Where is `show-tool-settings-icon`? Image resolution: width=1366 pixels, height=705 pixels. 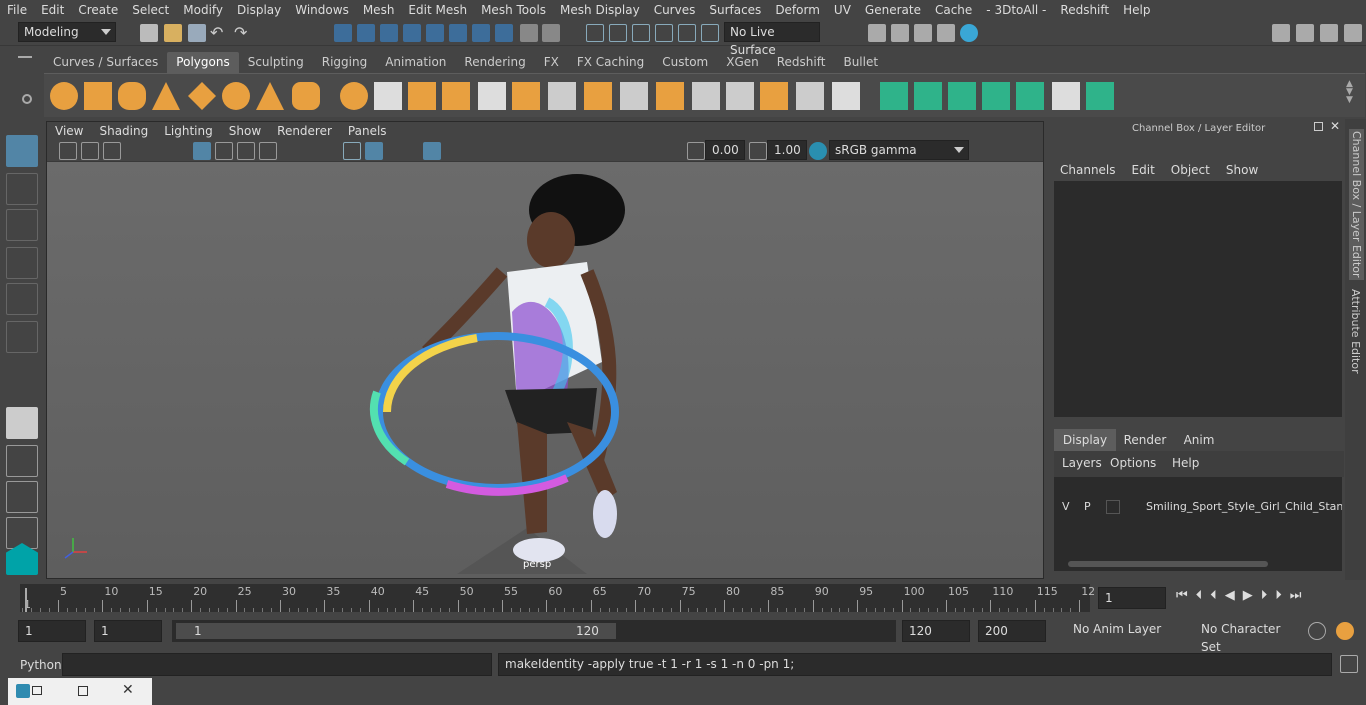
show-tool-settings-icon is located at coordinates (1329, 33).